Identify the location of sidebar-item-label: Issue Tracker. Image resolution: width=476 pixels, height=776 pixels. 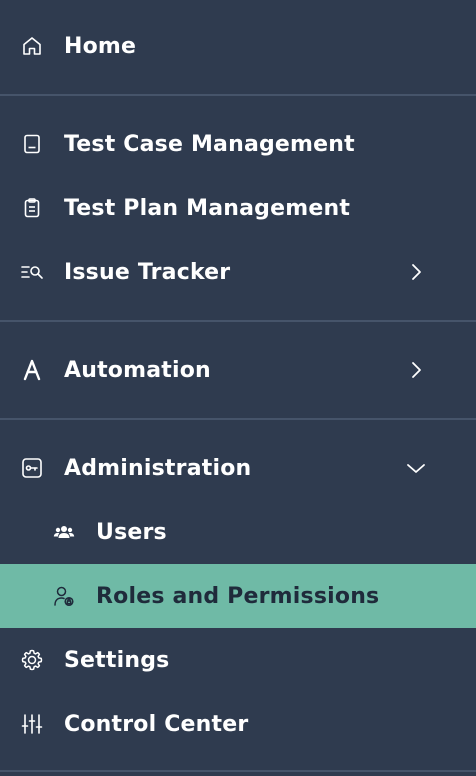
(147, 272).